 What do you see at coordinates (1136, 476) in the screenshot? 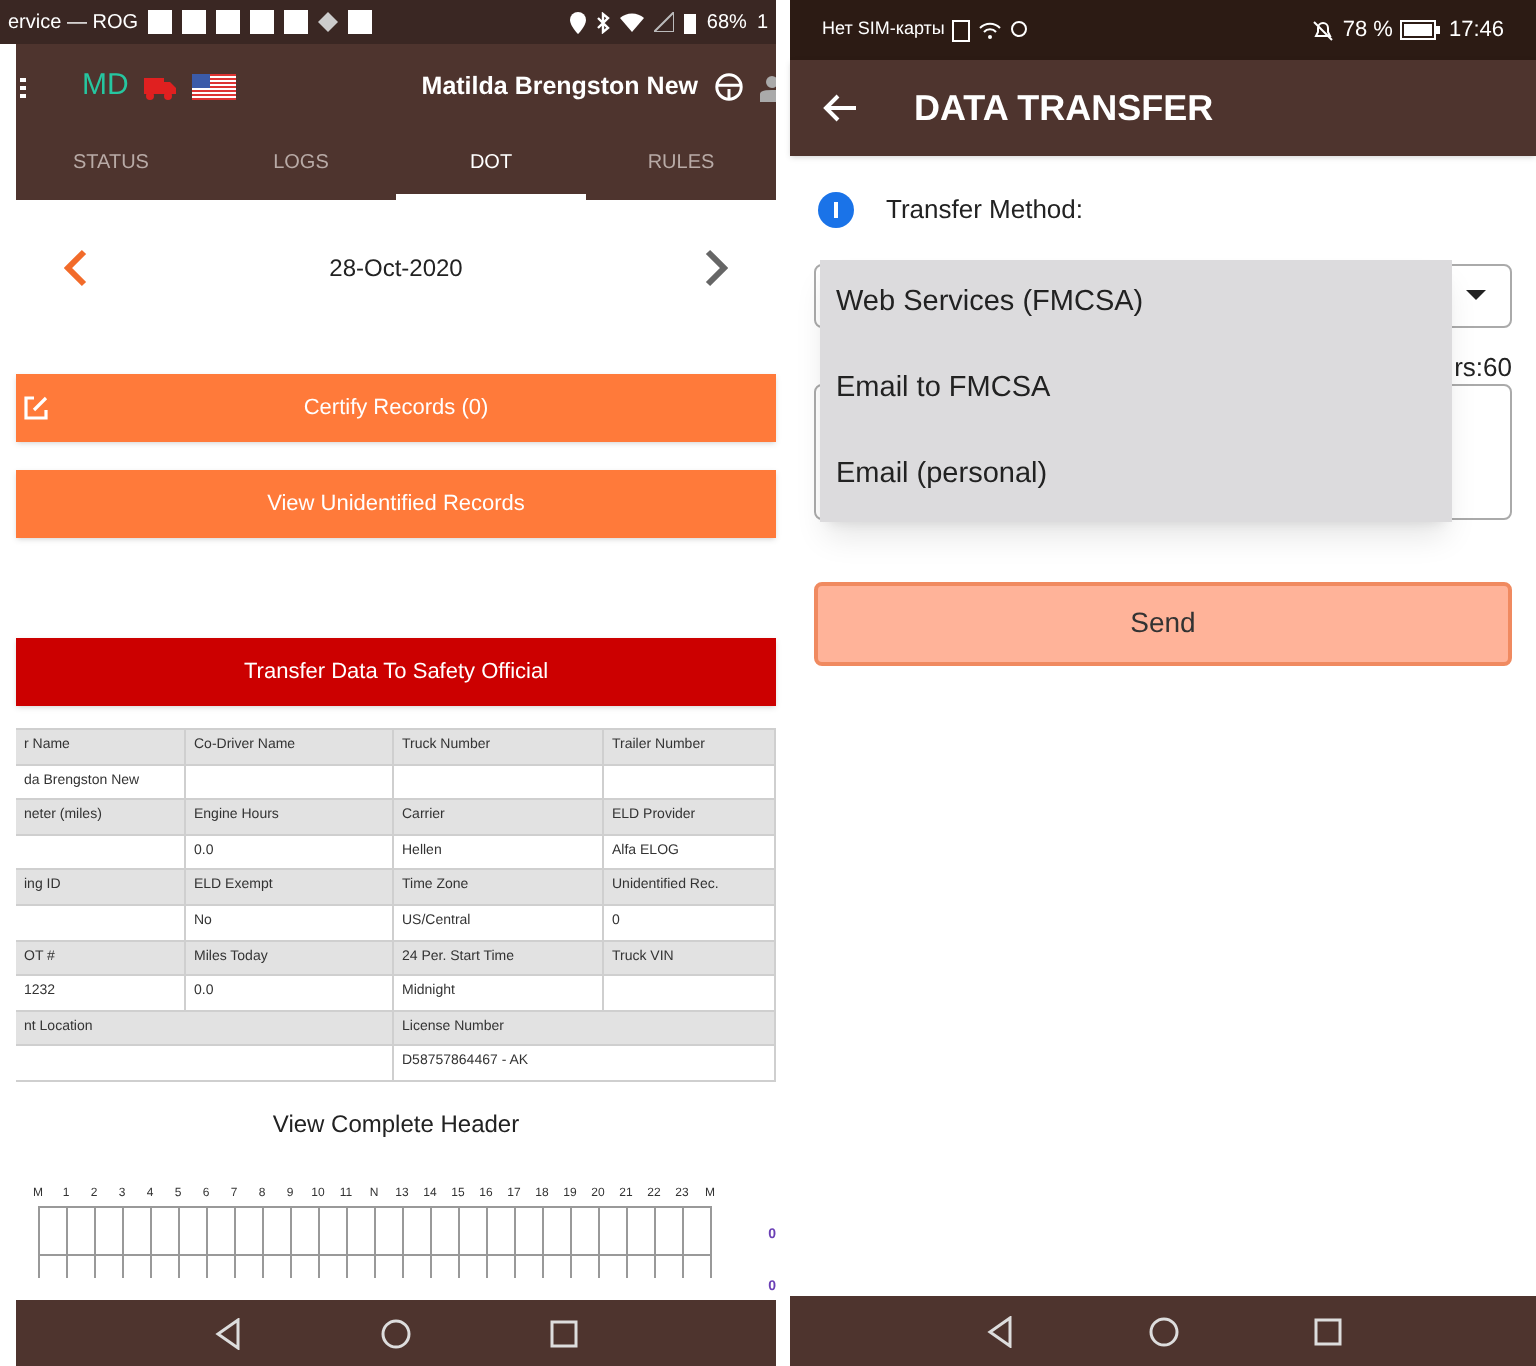
I see `dropdown-option: Email (personal)` at bounding box center [1136, 476].